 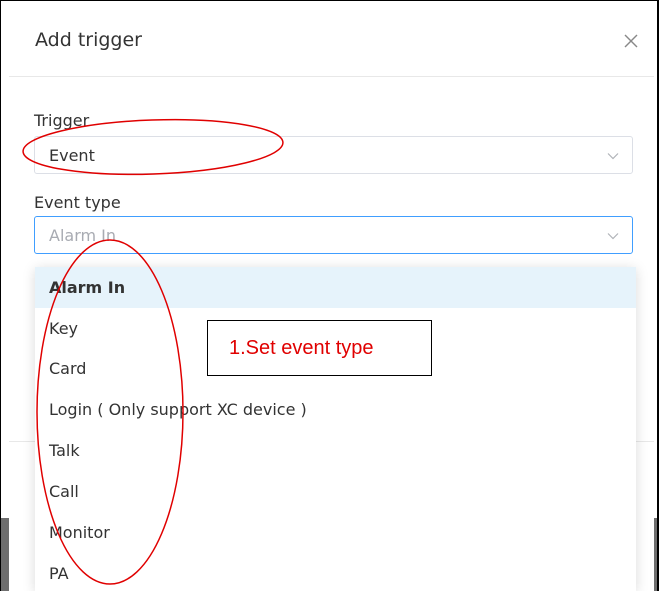 What do you see at coordinates (0, 295) in the screenshot?
I see `screenshot-border-left` at bounding box center [0, 295].